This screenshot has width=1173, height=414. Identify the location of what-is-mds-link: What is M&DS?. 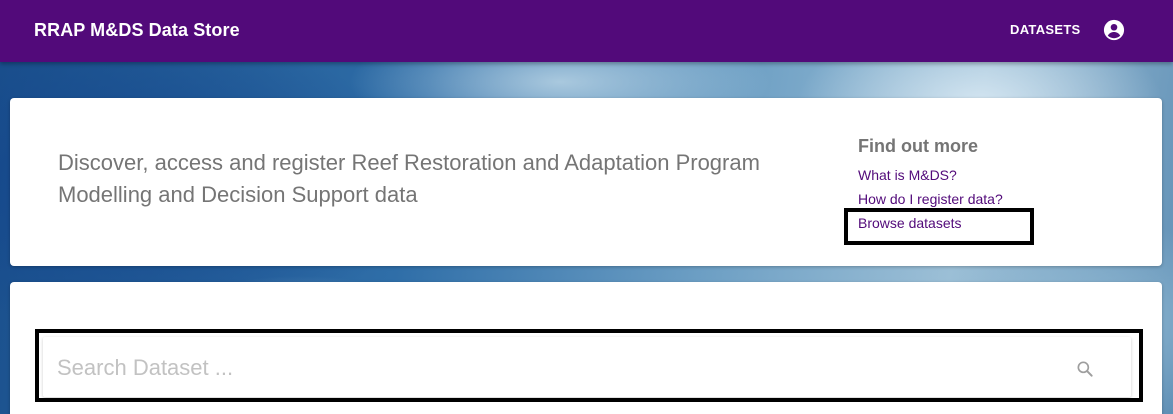
(988, 175).